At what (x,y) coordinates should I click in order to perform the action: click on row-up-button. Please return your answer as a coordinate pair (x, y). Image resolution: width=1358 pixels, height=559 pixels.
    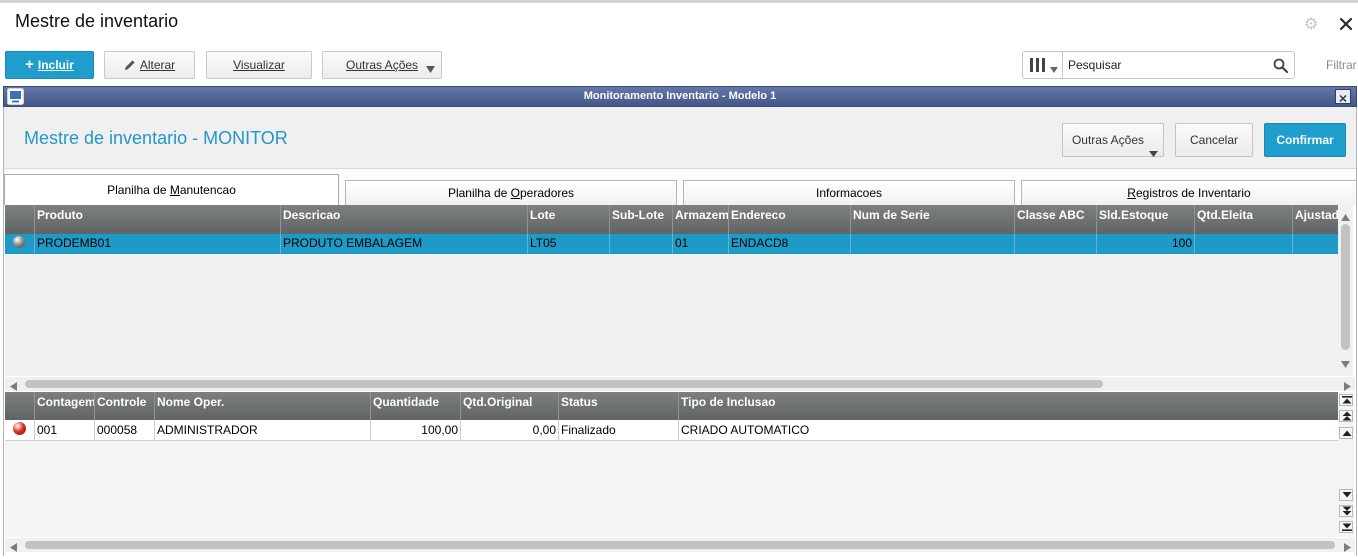
    Looking at the image, I should click on (1346, 433).